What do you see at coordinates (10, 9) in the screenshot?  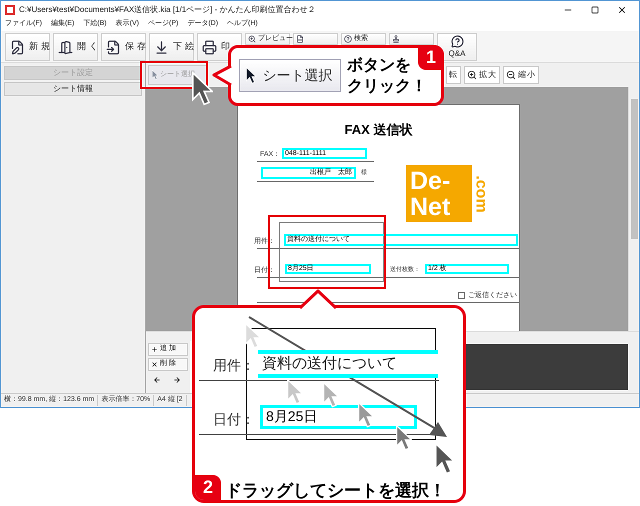 I see `app-icon` at bounding box center [10, 9].